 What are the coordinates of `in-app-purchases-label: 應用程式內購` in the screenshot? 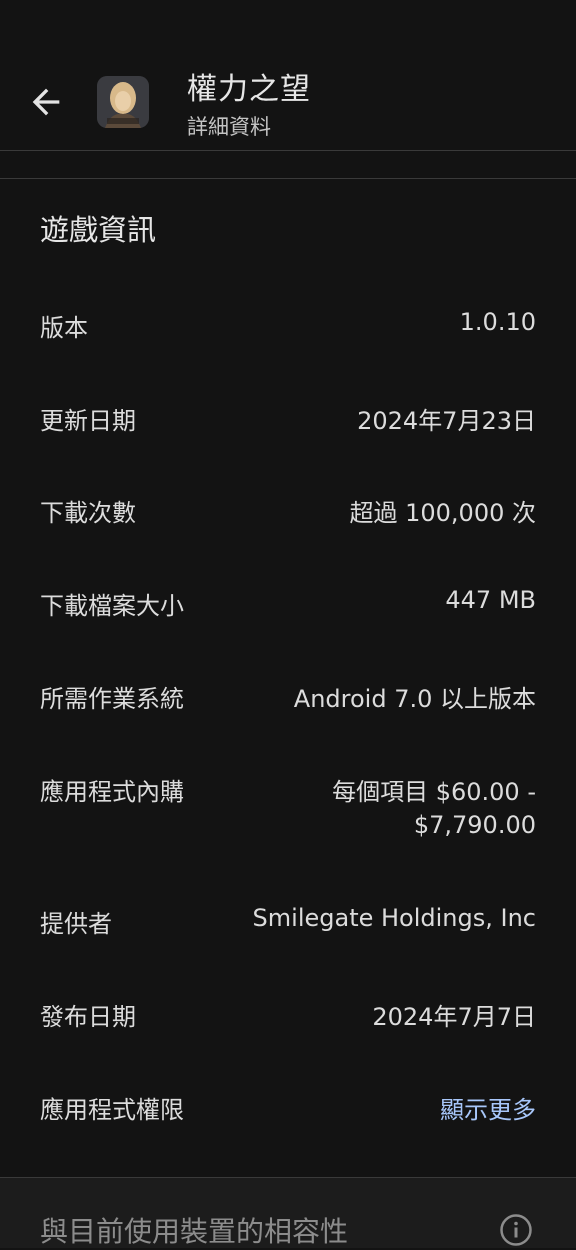 It's located at (112, 792).